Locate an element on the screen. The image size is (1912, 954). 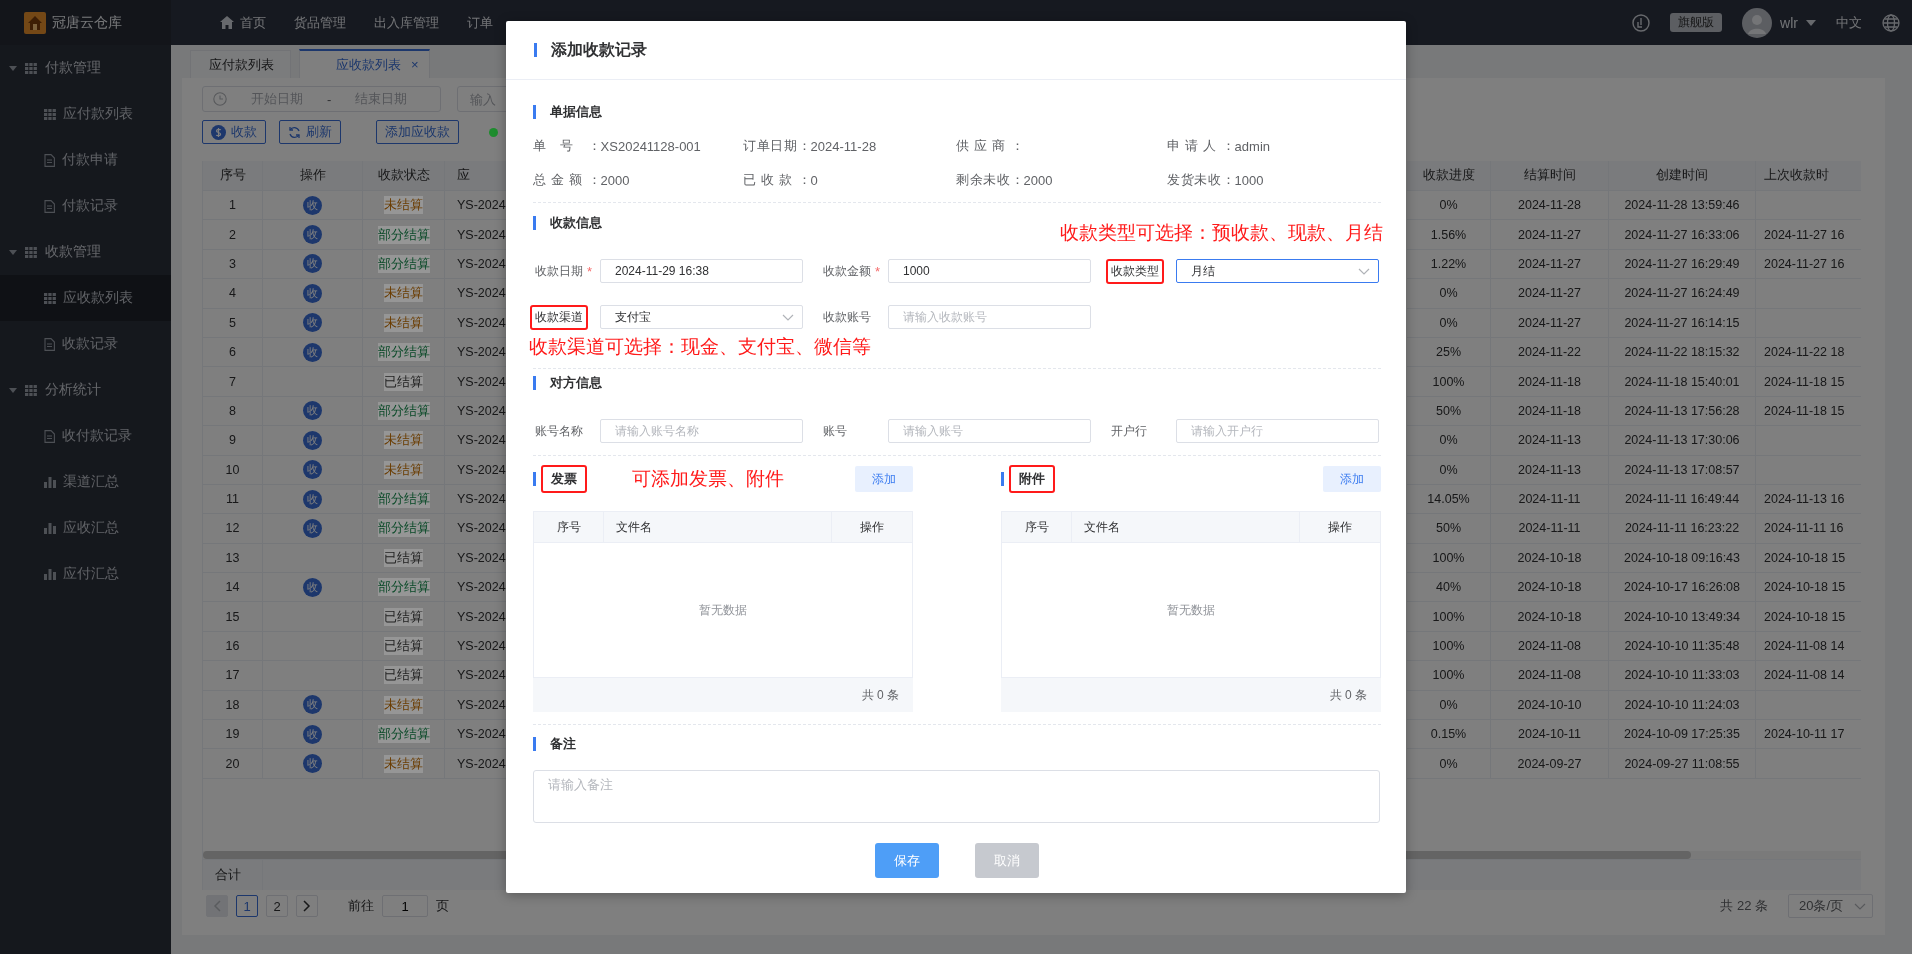
page-number-field: 1 is located at coordinates (405, 906).